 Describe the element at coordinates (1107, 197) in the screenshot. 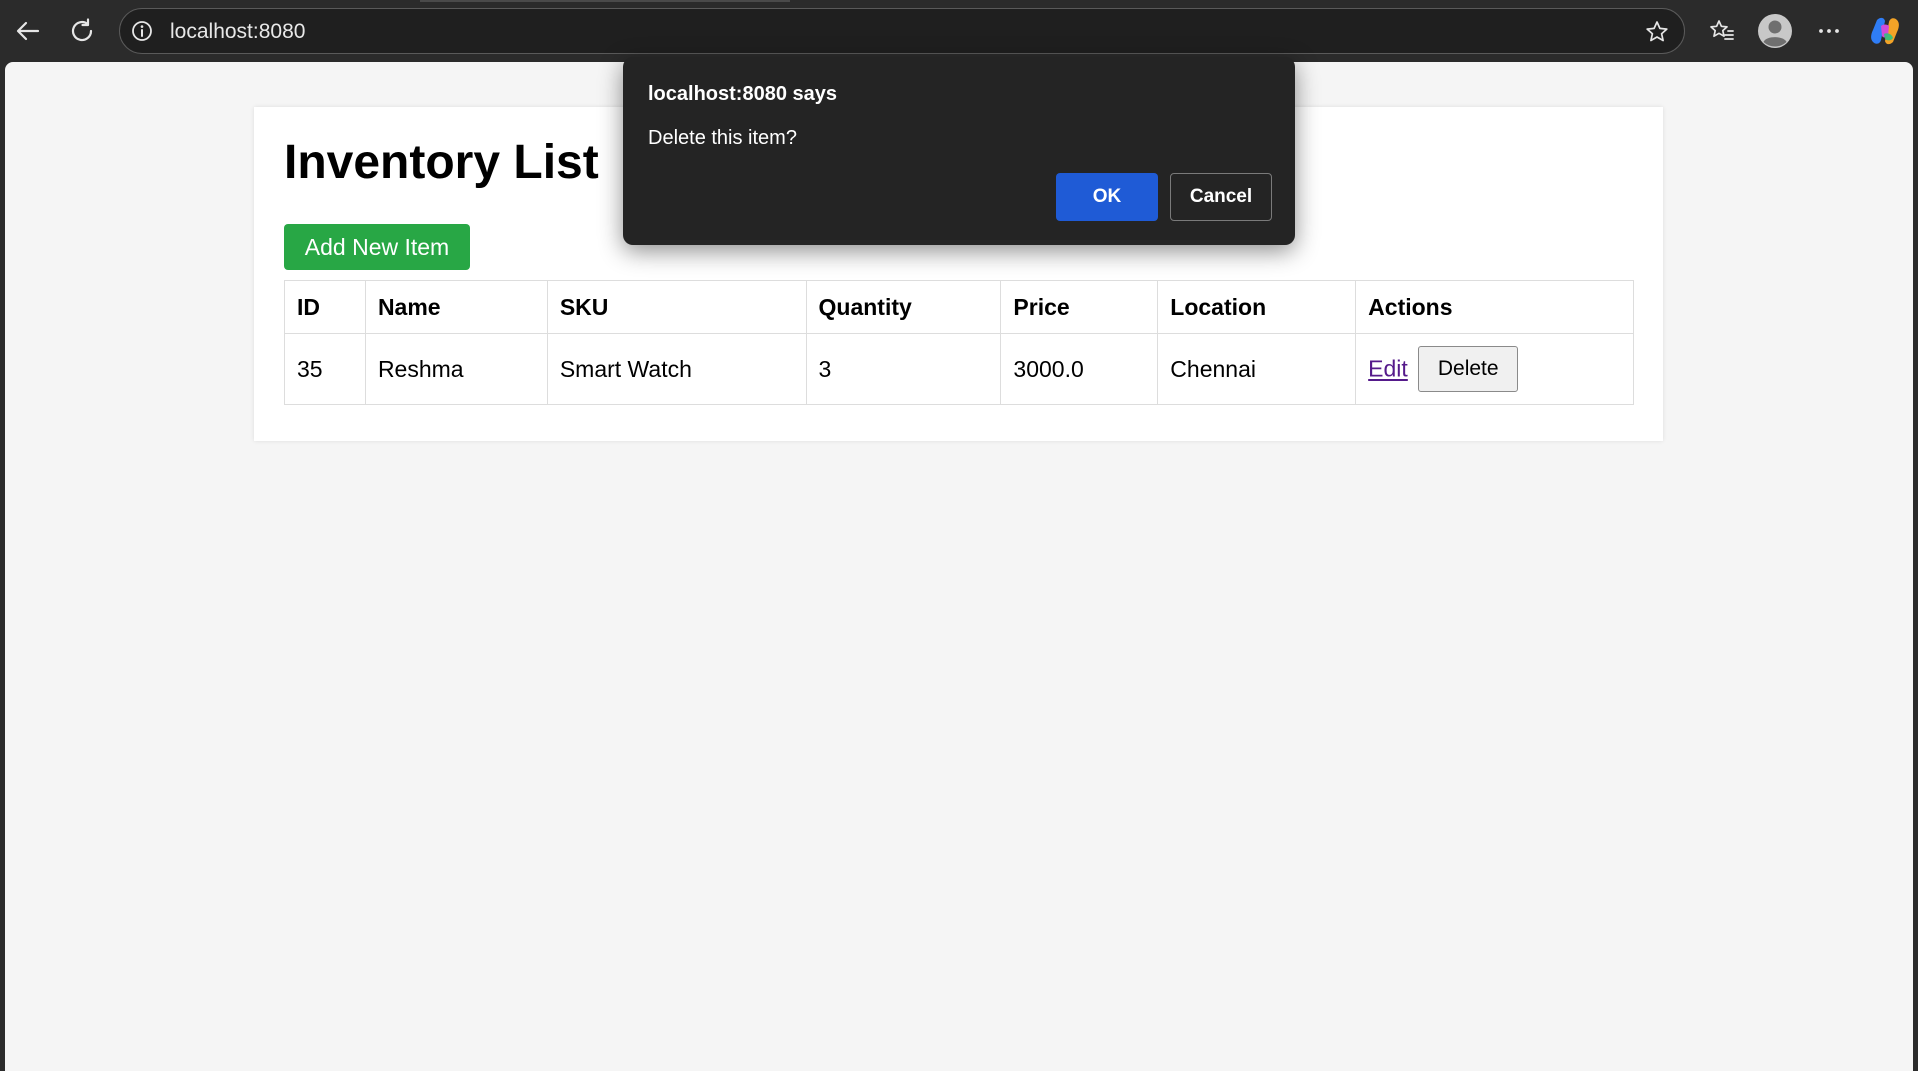

I see `dialog-ok-button: OK` at that location.